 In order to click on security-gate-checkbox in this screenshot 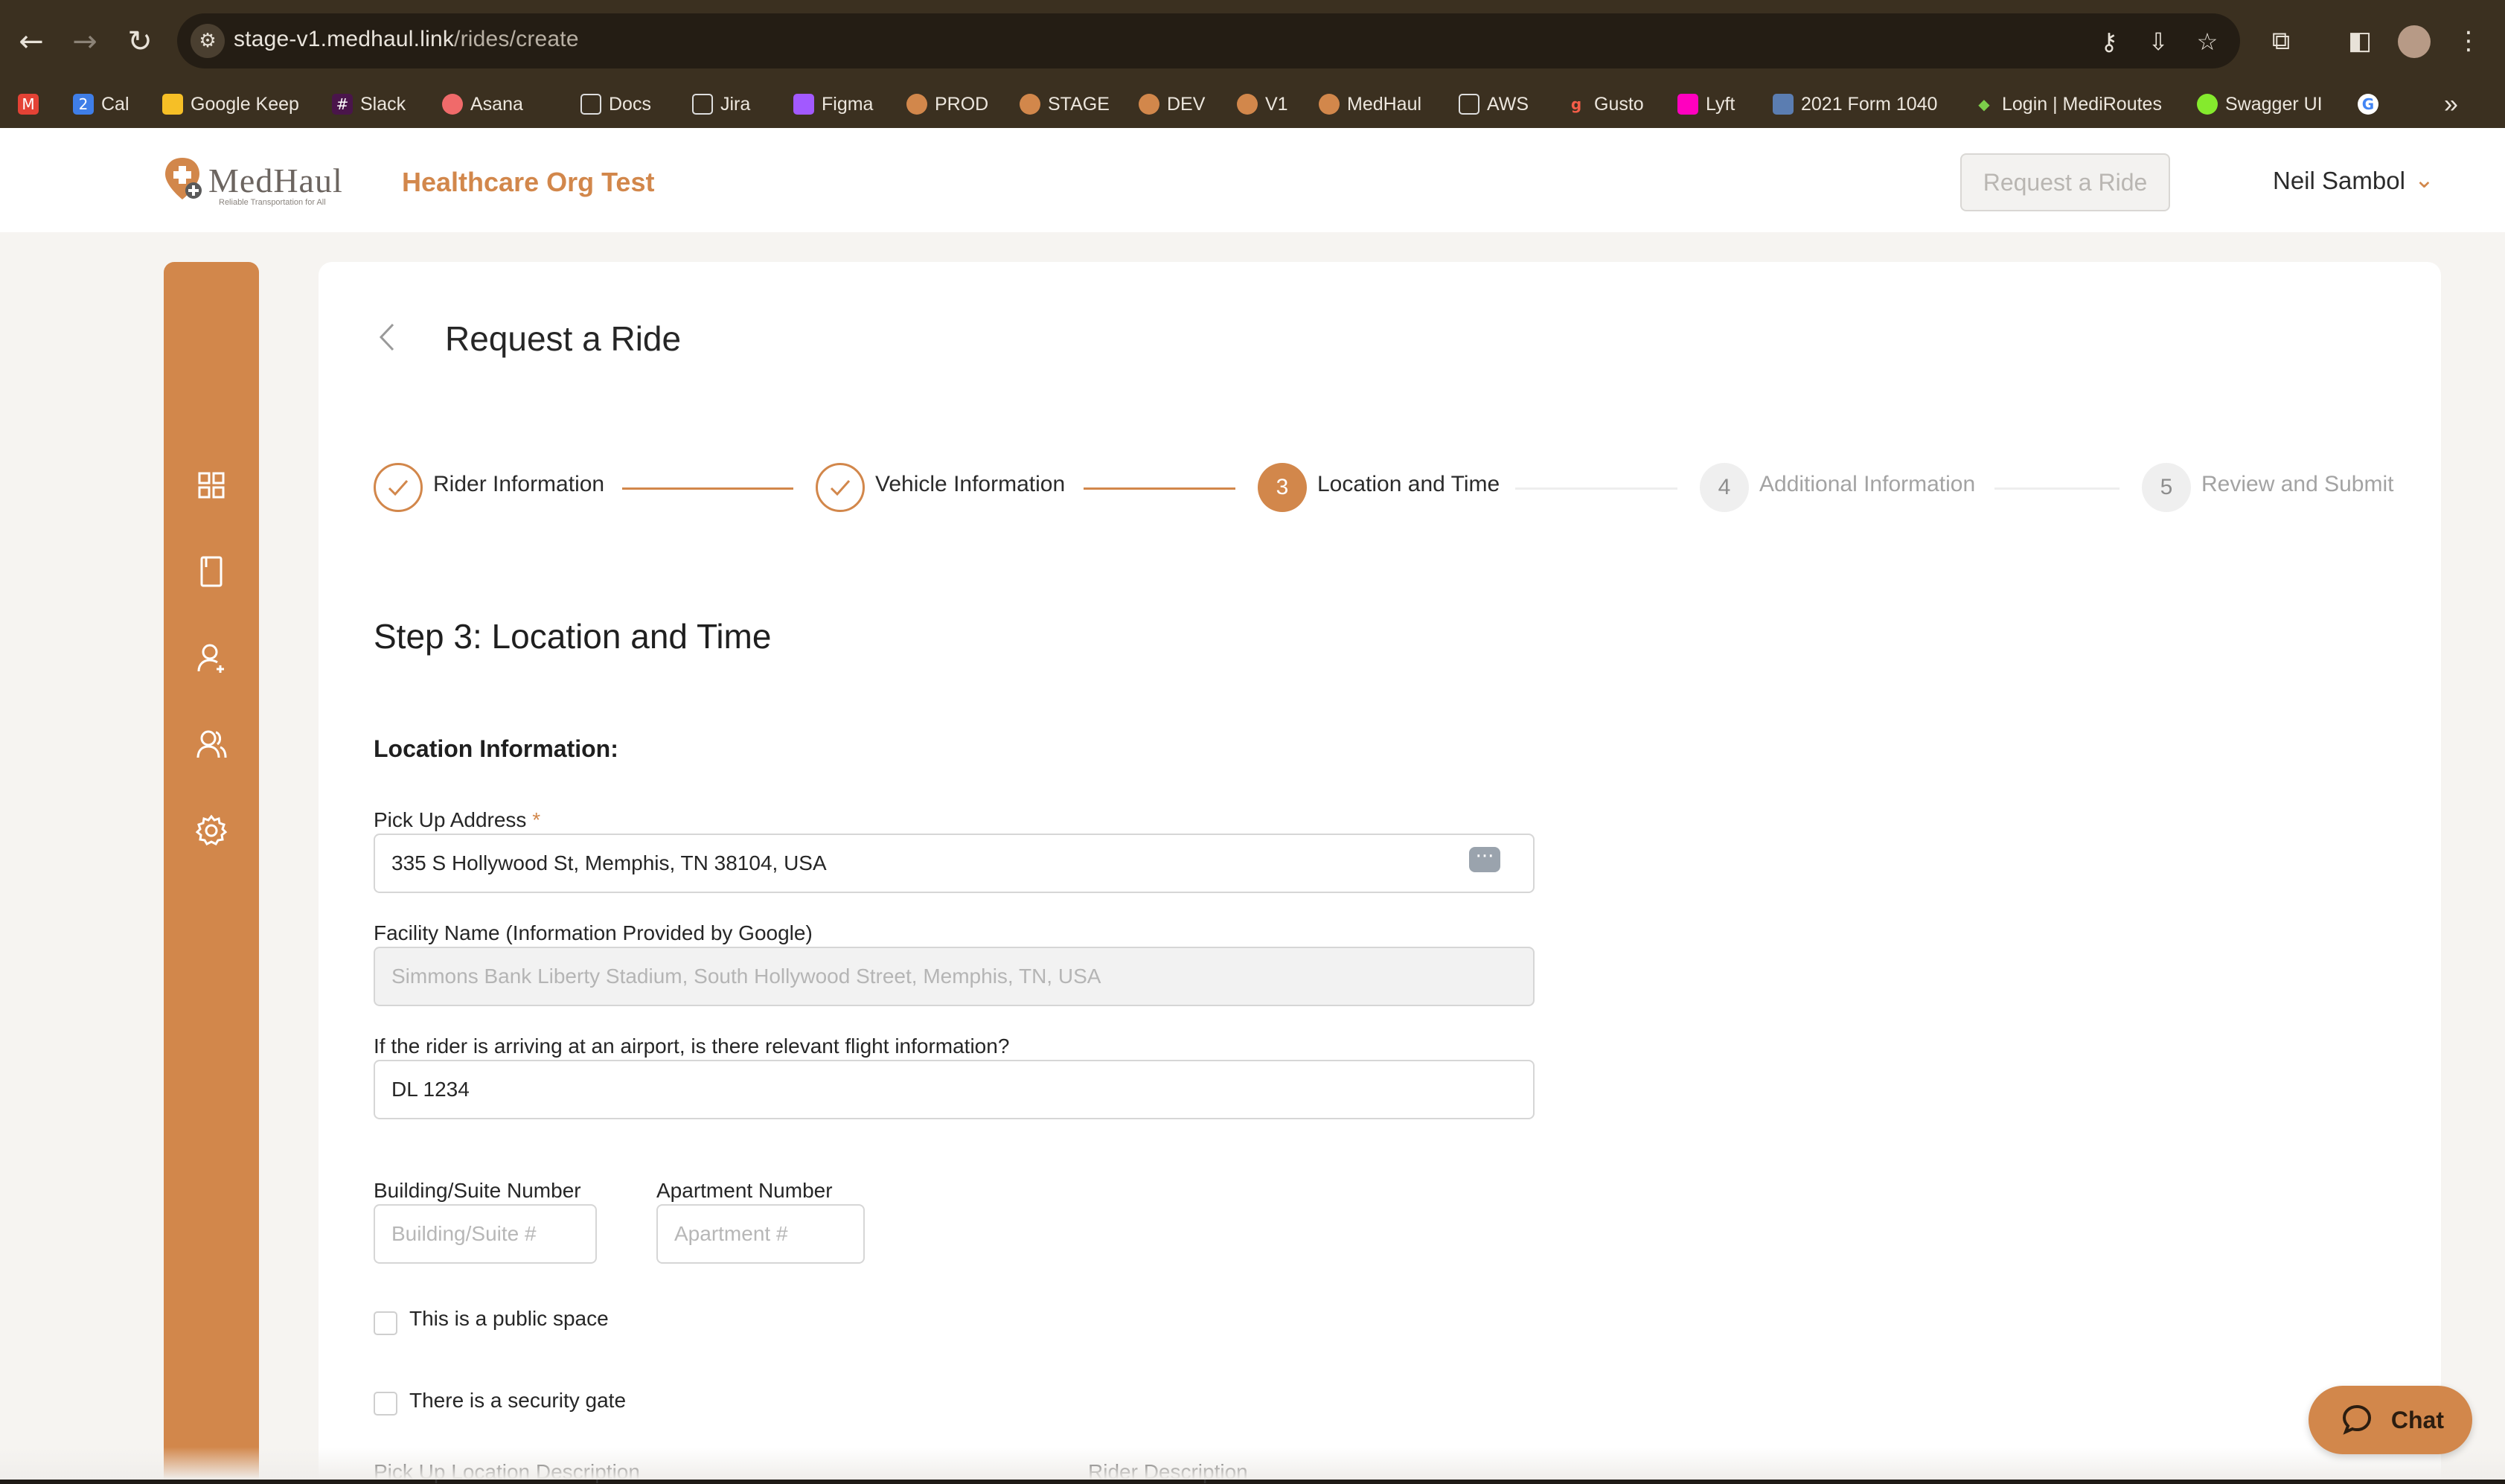, I will do `click(385, 1404)`.